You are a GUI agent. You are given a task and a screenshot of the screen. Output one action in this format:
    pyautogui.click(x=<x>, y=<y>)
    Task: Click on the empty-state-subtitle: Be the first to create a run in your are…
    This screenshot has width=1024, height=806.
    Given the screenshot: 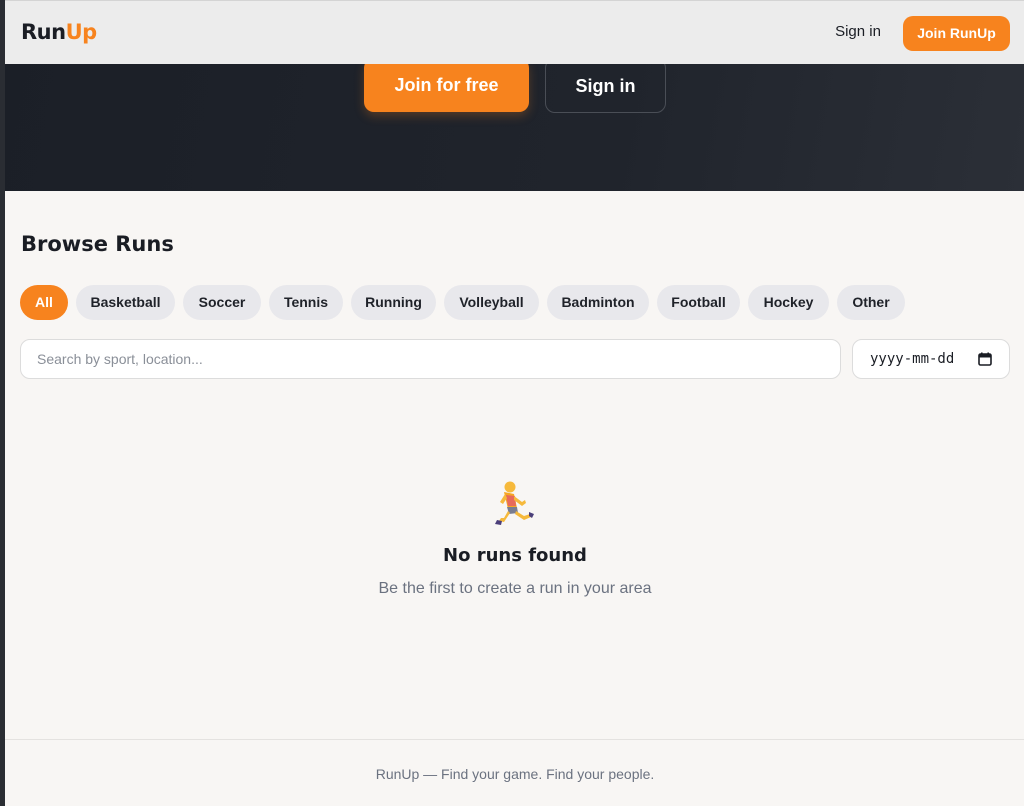 What is the action you would take?
    pyautogui.click(x=515, y=588)
    